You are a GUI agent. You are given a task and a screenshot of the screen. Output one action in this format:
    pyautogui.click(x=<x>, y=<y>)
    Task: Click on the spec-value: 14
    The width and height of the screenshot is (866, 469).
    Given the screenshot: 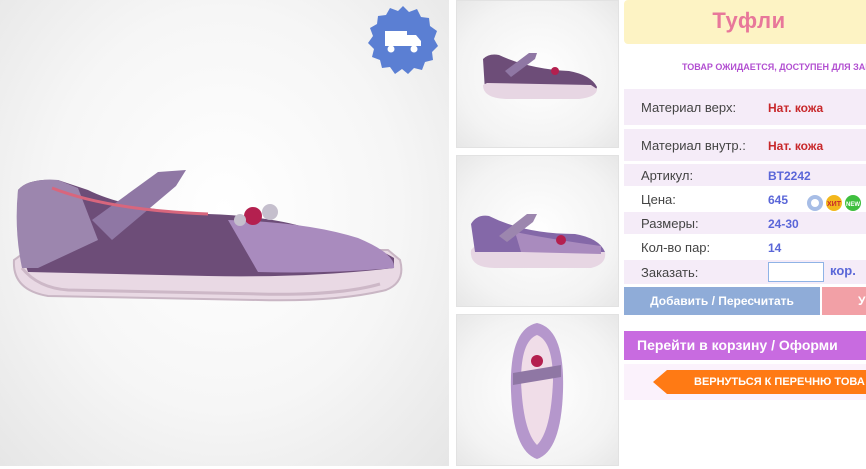 What is the action you would take?
    pyautogui.click(x=775, y=248)
    